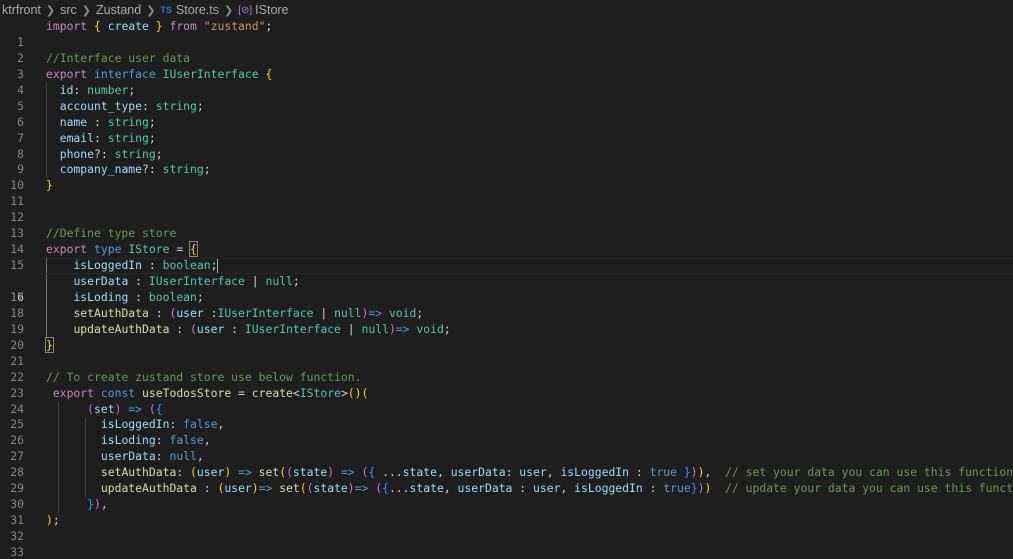  Describe the element at coordinates (506, 34) in the screenshot. I see `code-line: 1 import { create } from "zustand";` at that location.